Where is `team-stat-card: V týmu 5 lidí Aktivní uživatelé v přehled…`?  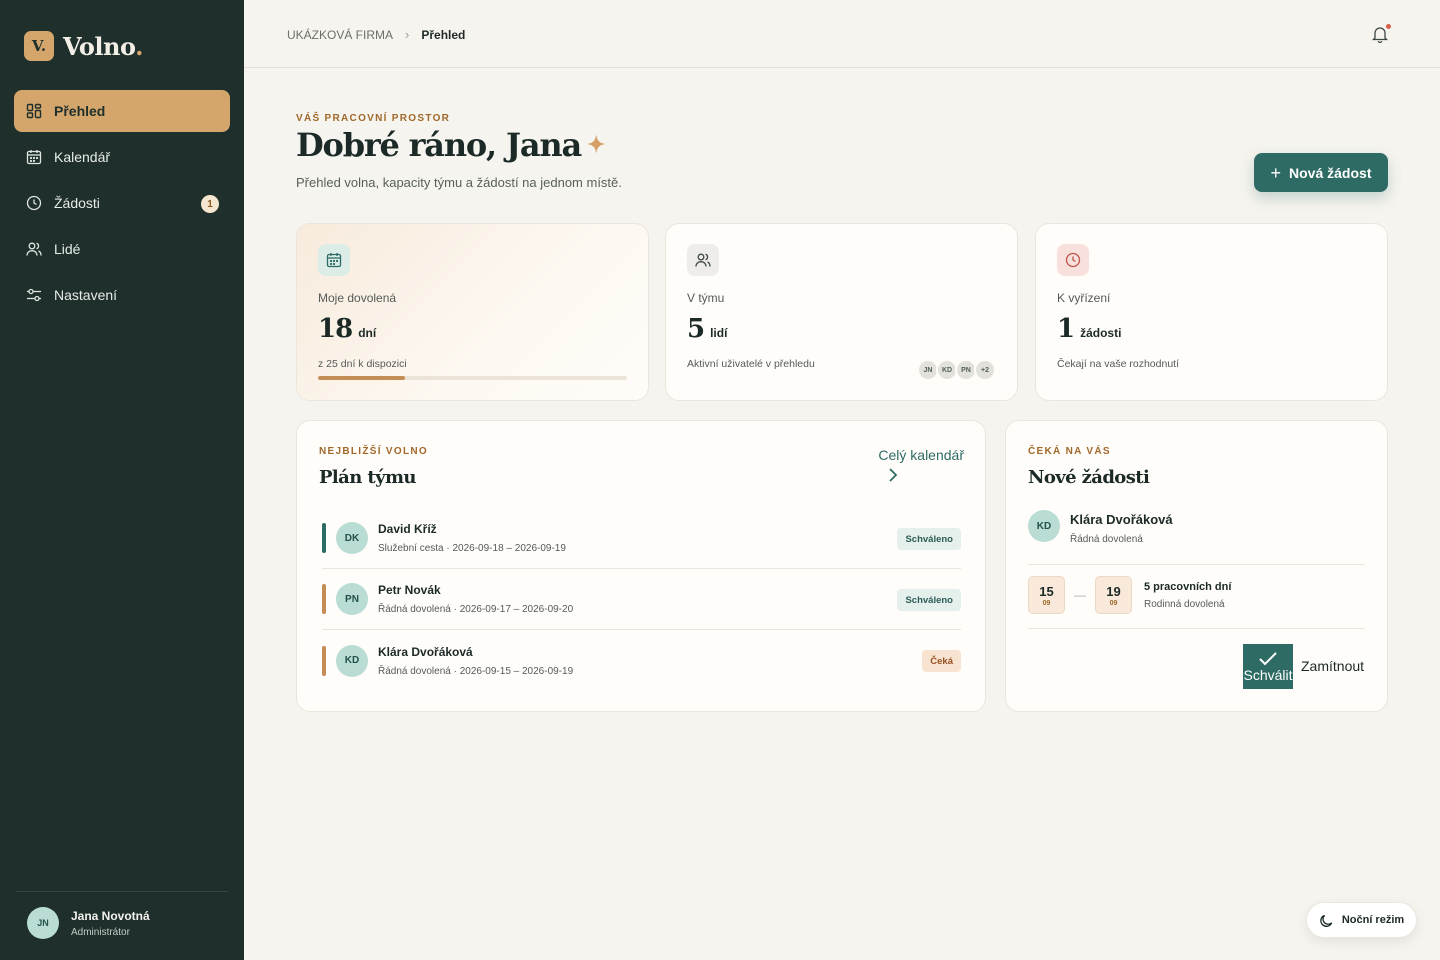
team-stat-card: V týmu 5 lidí Aktivní uživatelé v přehled… is located at coordinates (841, 312).